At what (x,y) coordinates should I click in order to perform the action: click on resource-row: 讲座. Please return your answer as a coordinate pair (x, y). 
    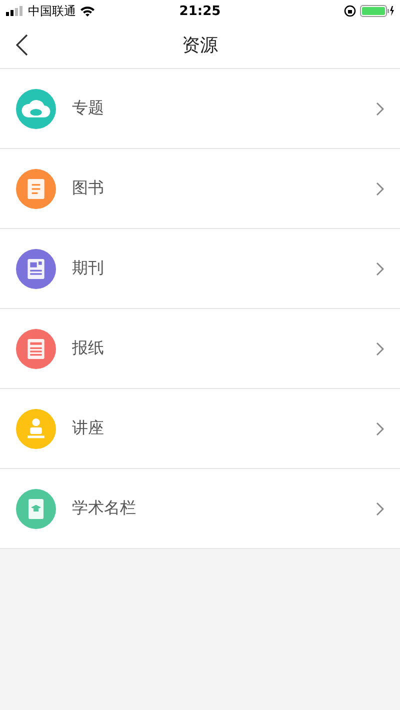
    Looking at the image, I should click on (200, 429).